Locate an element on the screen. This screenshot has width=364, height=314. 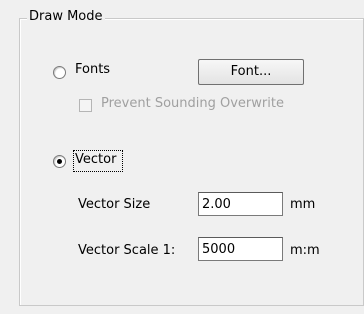
vector-scale-unit-label: m:m is located at coordinates (305, 250).